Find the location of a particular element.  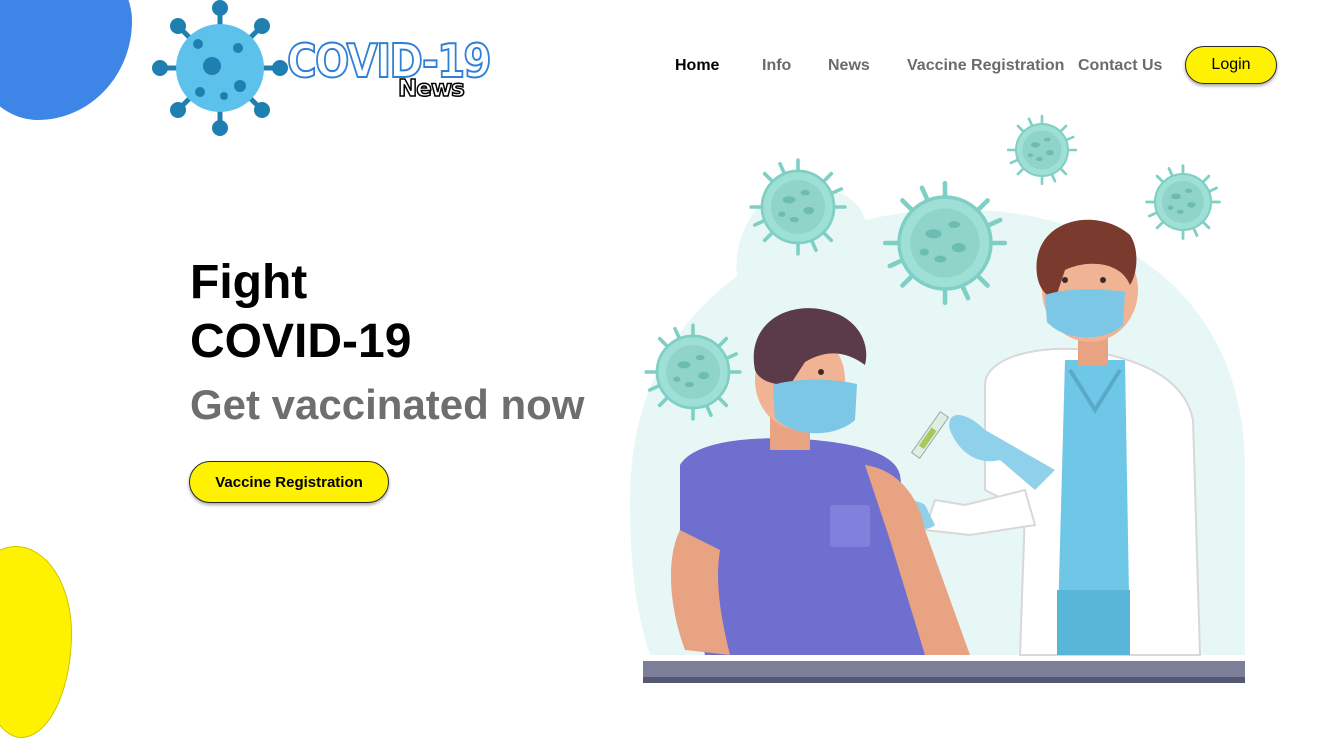

decorative-yellow-blob is located at coordinates (36, 642).